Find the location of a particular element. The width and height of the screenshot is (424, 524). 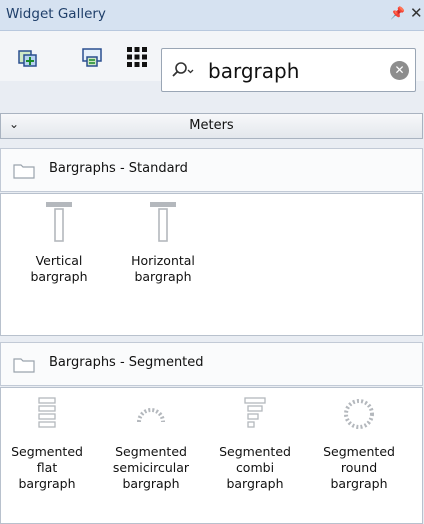

widget-label-line: semicircular is located at coordinates (151, 467).